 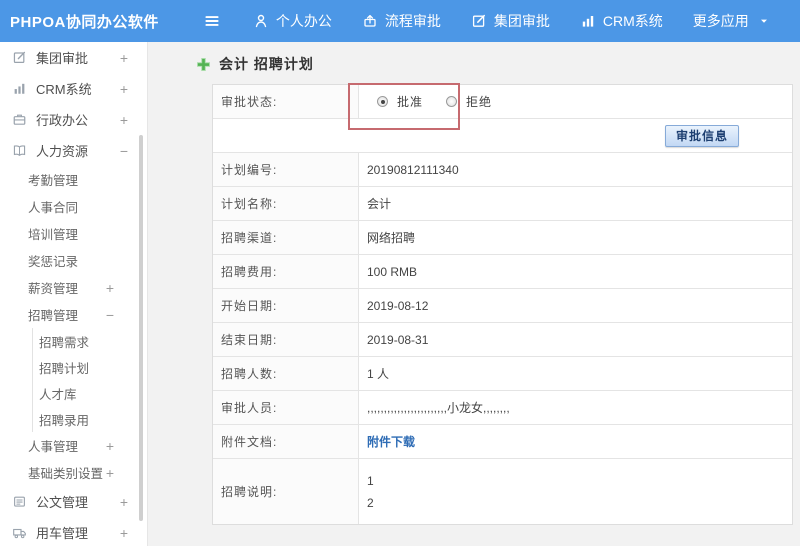 I want to click on person-icon, so click(x=261, y=21).